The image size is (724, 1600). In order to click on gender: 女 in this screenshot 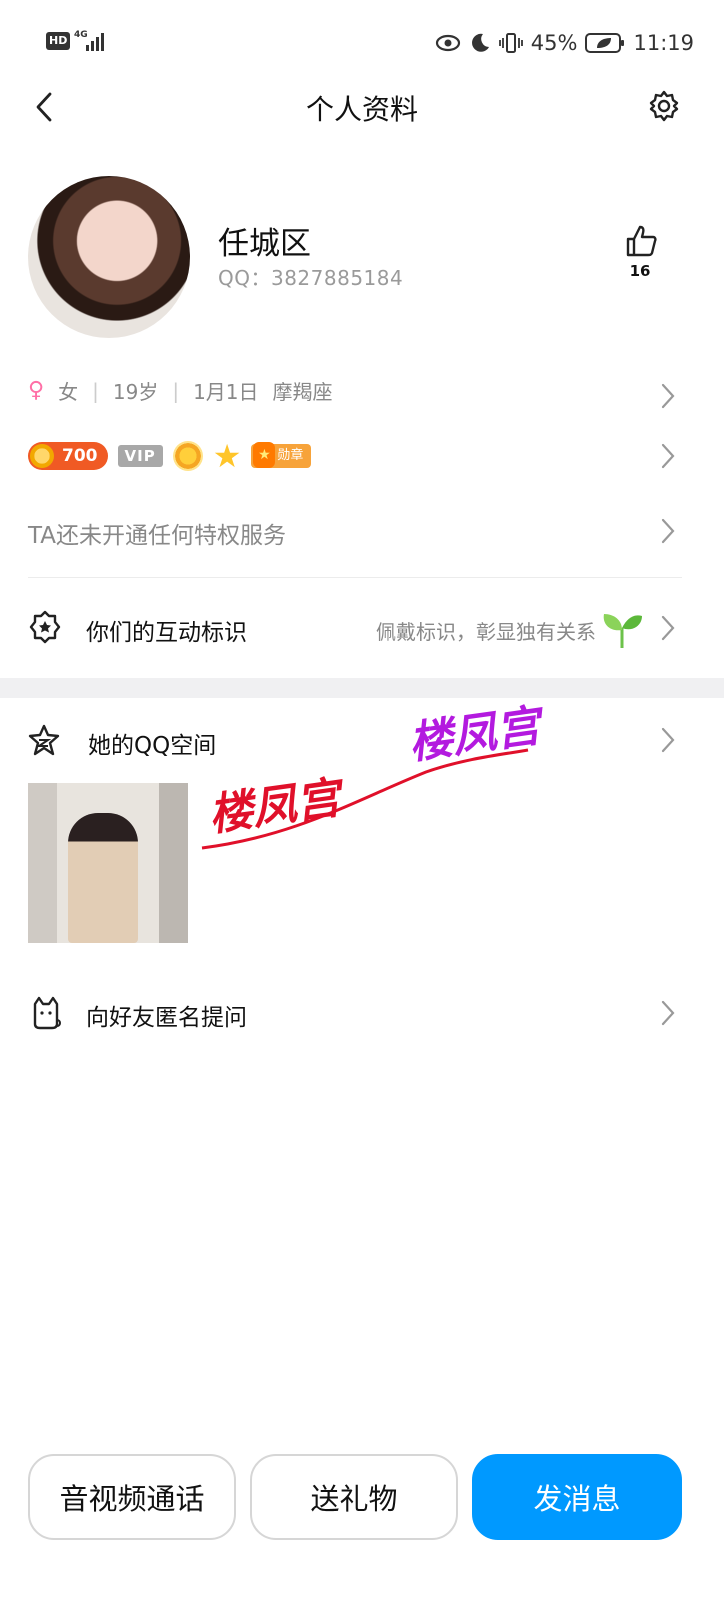, I will do `click(68, 392)`.